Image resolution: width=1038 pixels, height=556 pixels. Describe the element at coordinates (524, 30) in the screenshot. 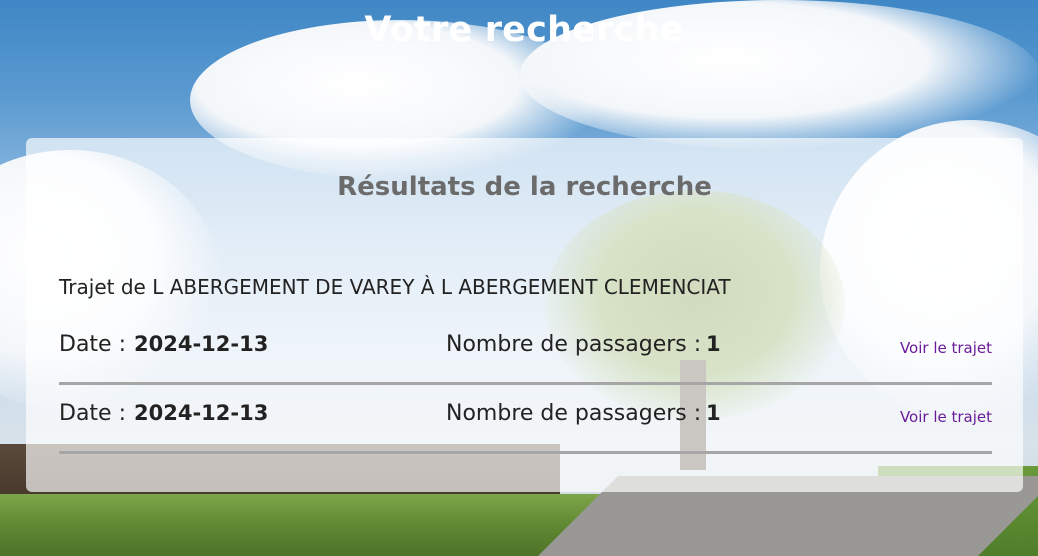

I see `page-title: Votre recherche` at that location.